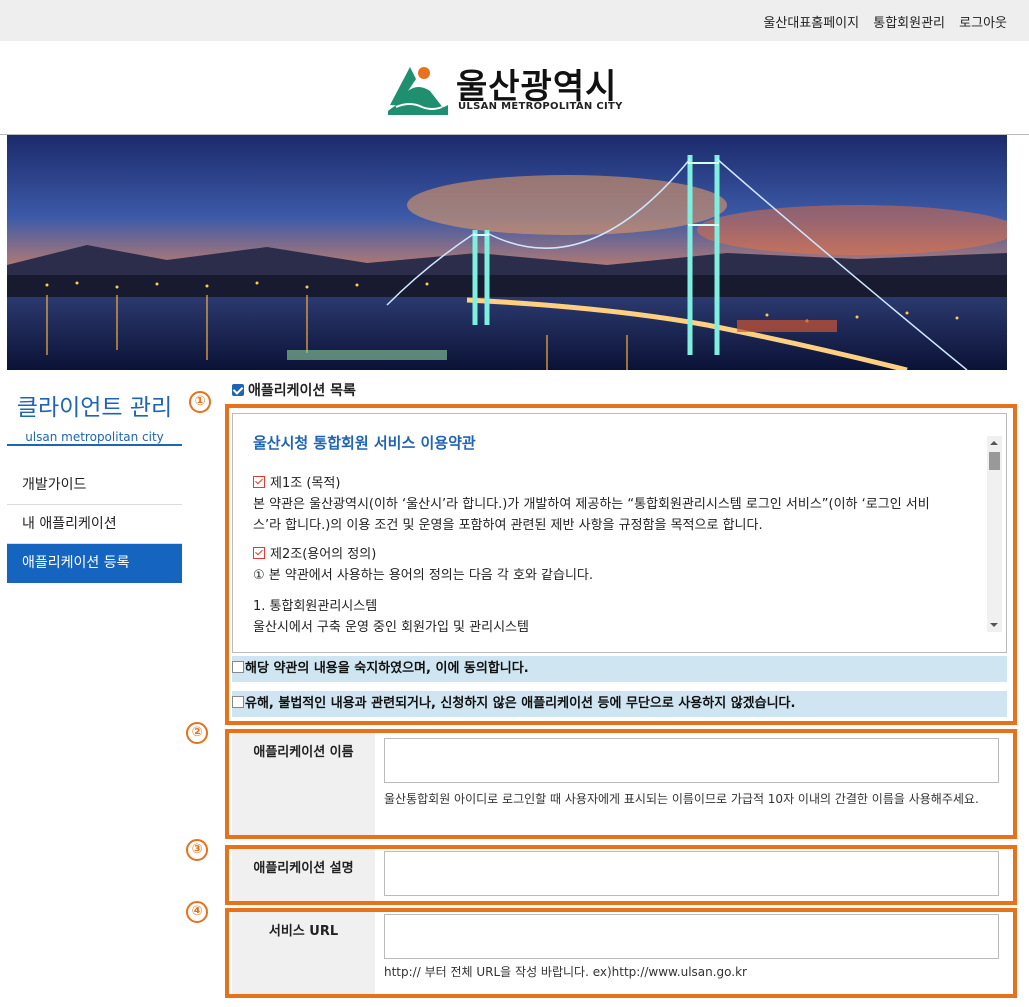 The height and width of the screenshot is (1007, 1029). I want to click on service-url-input, so click(691, 936).